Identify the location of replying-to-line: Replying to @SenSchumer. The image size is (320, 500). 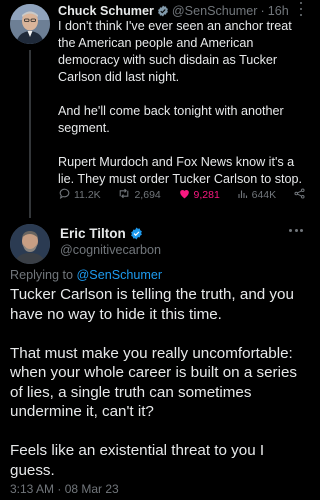
(86, 275).